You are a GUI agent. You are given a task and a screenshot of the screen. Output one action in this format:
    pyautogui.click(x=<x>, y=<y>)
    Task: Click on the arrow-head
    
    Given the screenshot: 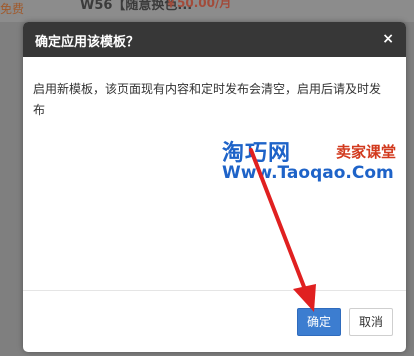 What is the action you would take?
    pyautogui.click(x=304, y=298)
    